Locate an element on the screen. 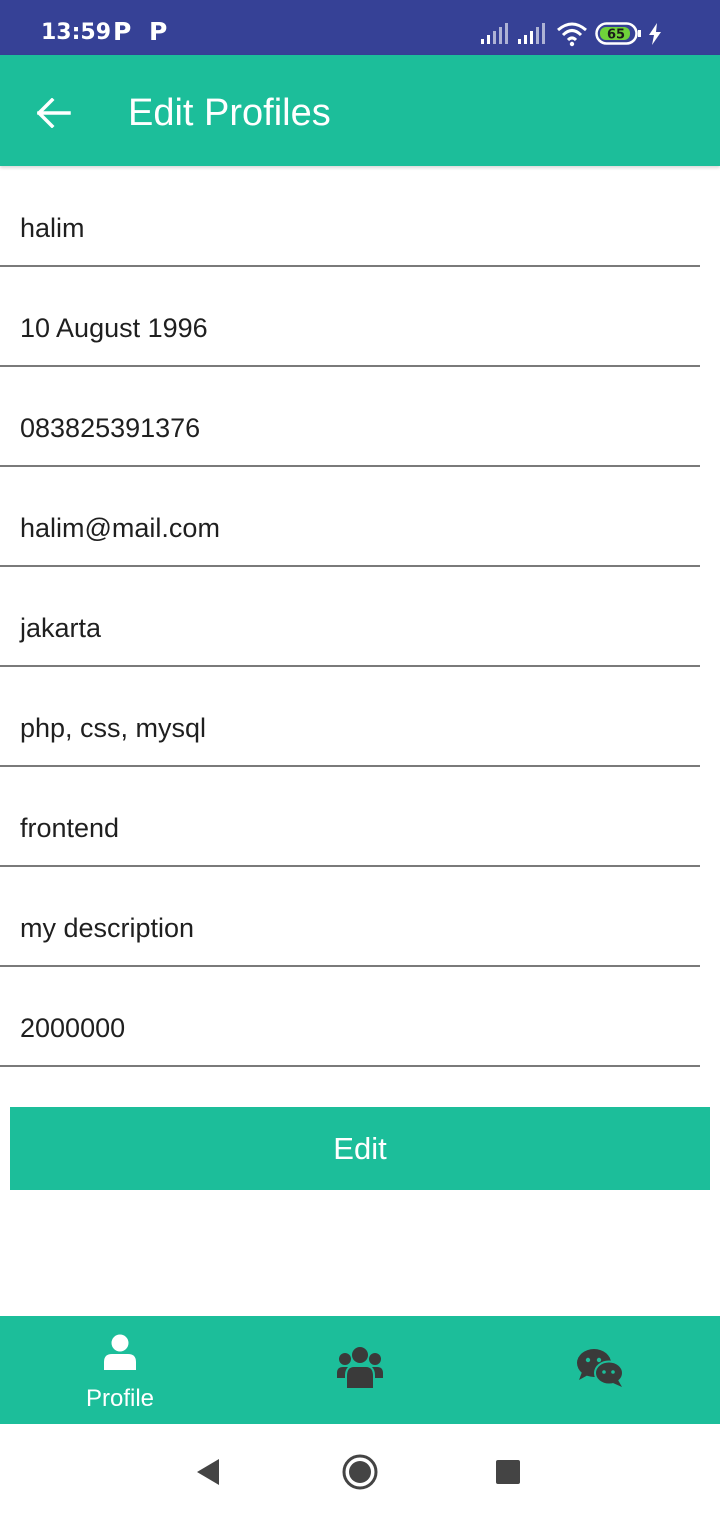 This screenshot has height=1520, width=720. system-recents-button is located at coordinates (508, 1472).